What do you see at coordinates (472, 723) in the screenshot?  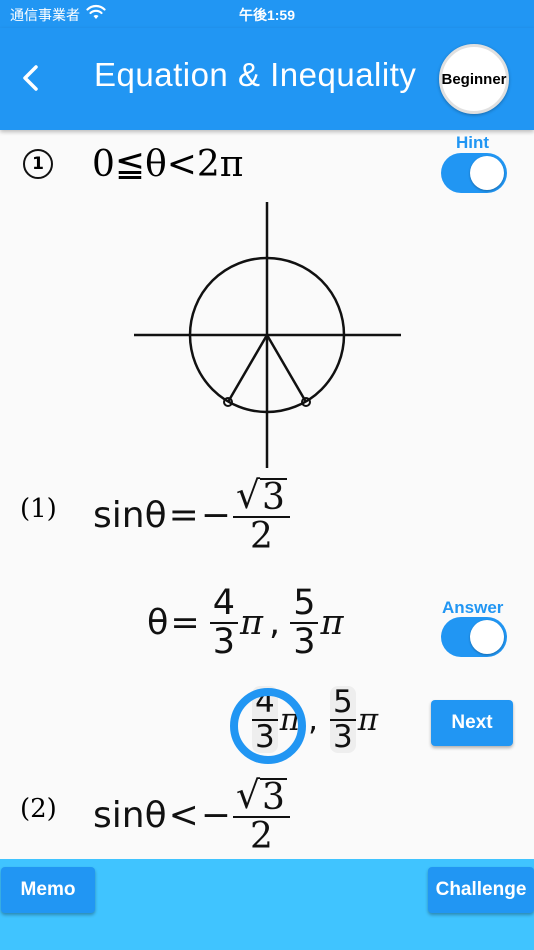 I see `next-button: Next` at bounding box center [472, 723].